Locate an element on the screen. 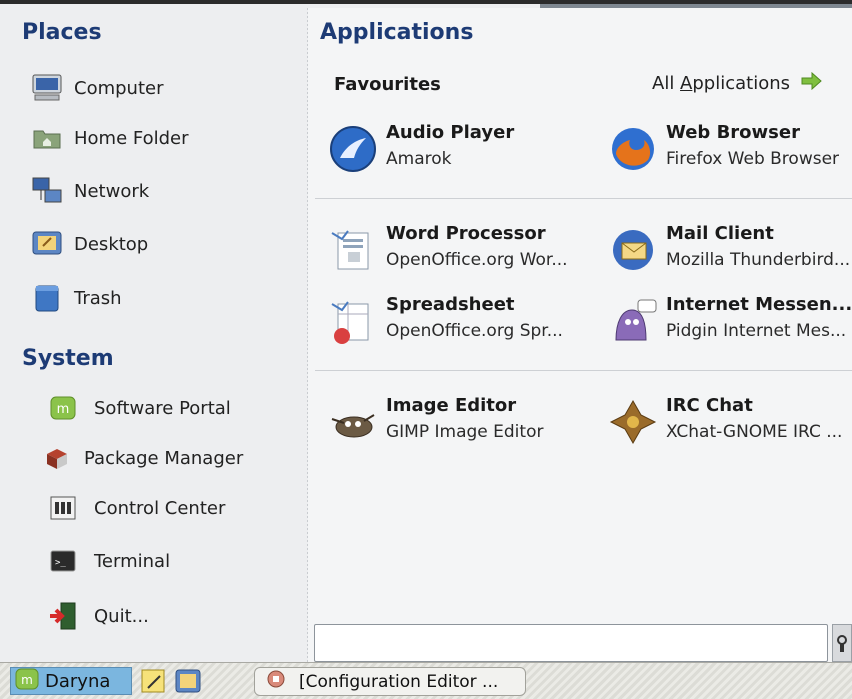  messenger-icon is located at coordinates (633, 321).